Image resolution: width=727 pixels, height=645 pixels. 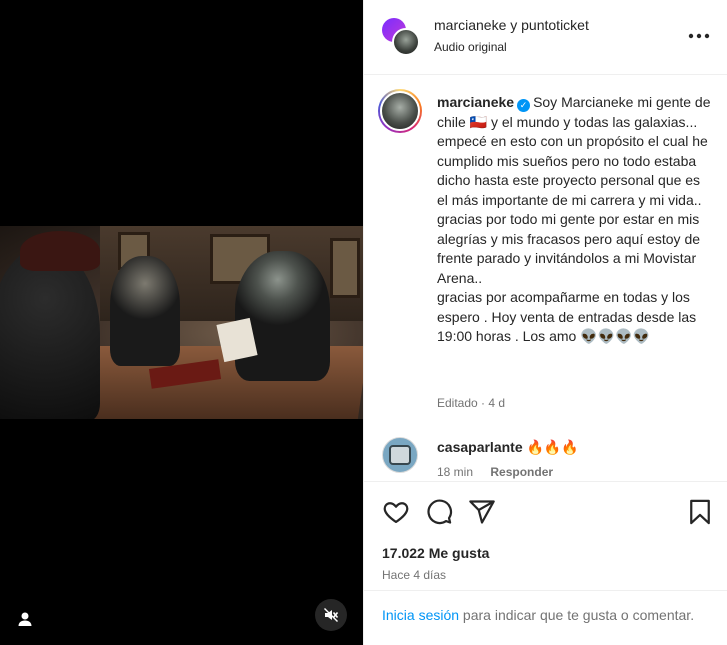 I want to click on ellipsis-icon, so click(x=699, y=36).